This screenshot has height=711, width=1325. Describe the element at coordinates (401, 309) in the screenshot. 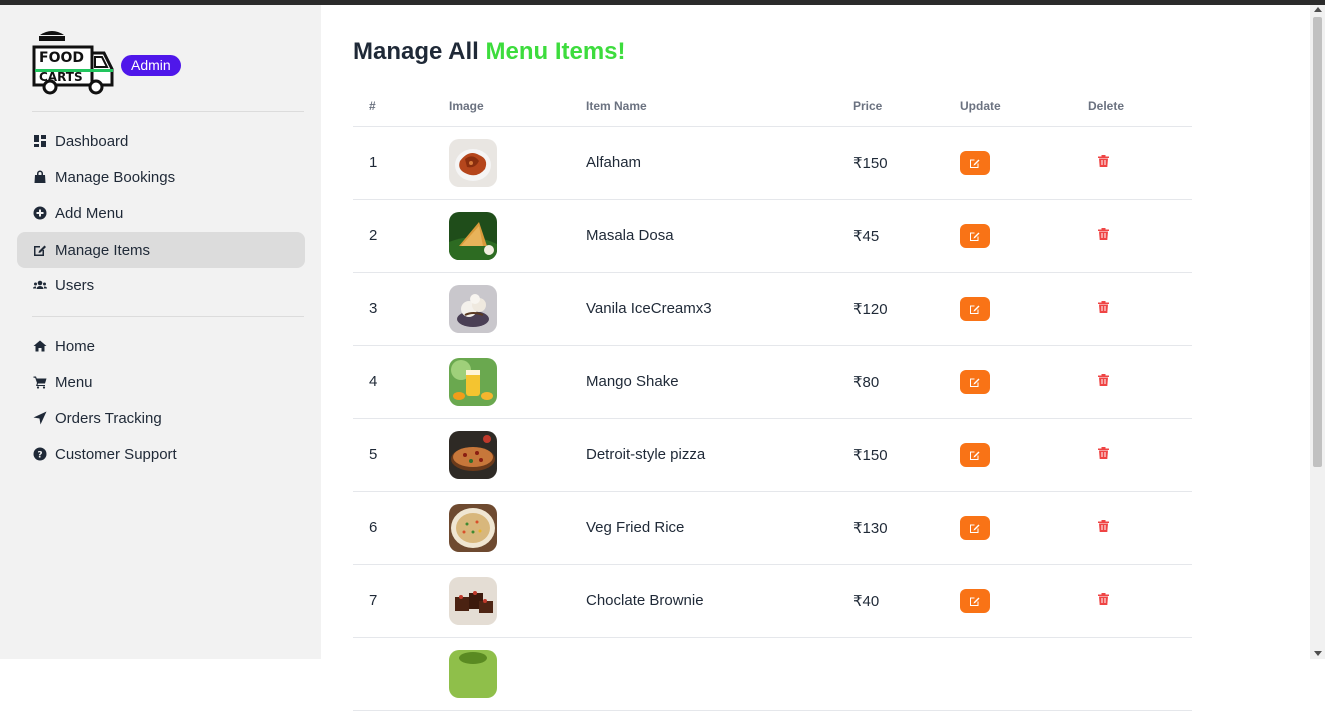

I see `row-number: 3` at that location.